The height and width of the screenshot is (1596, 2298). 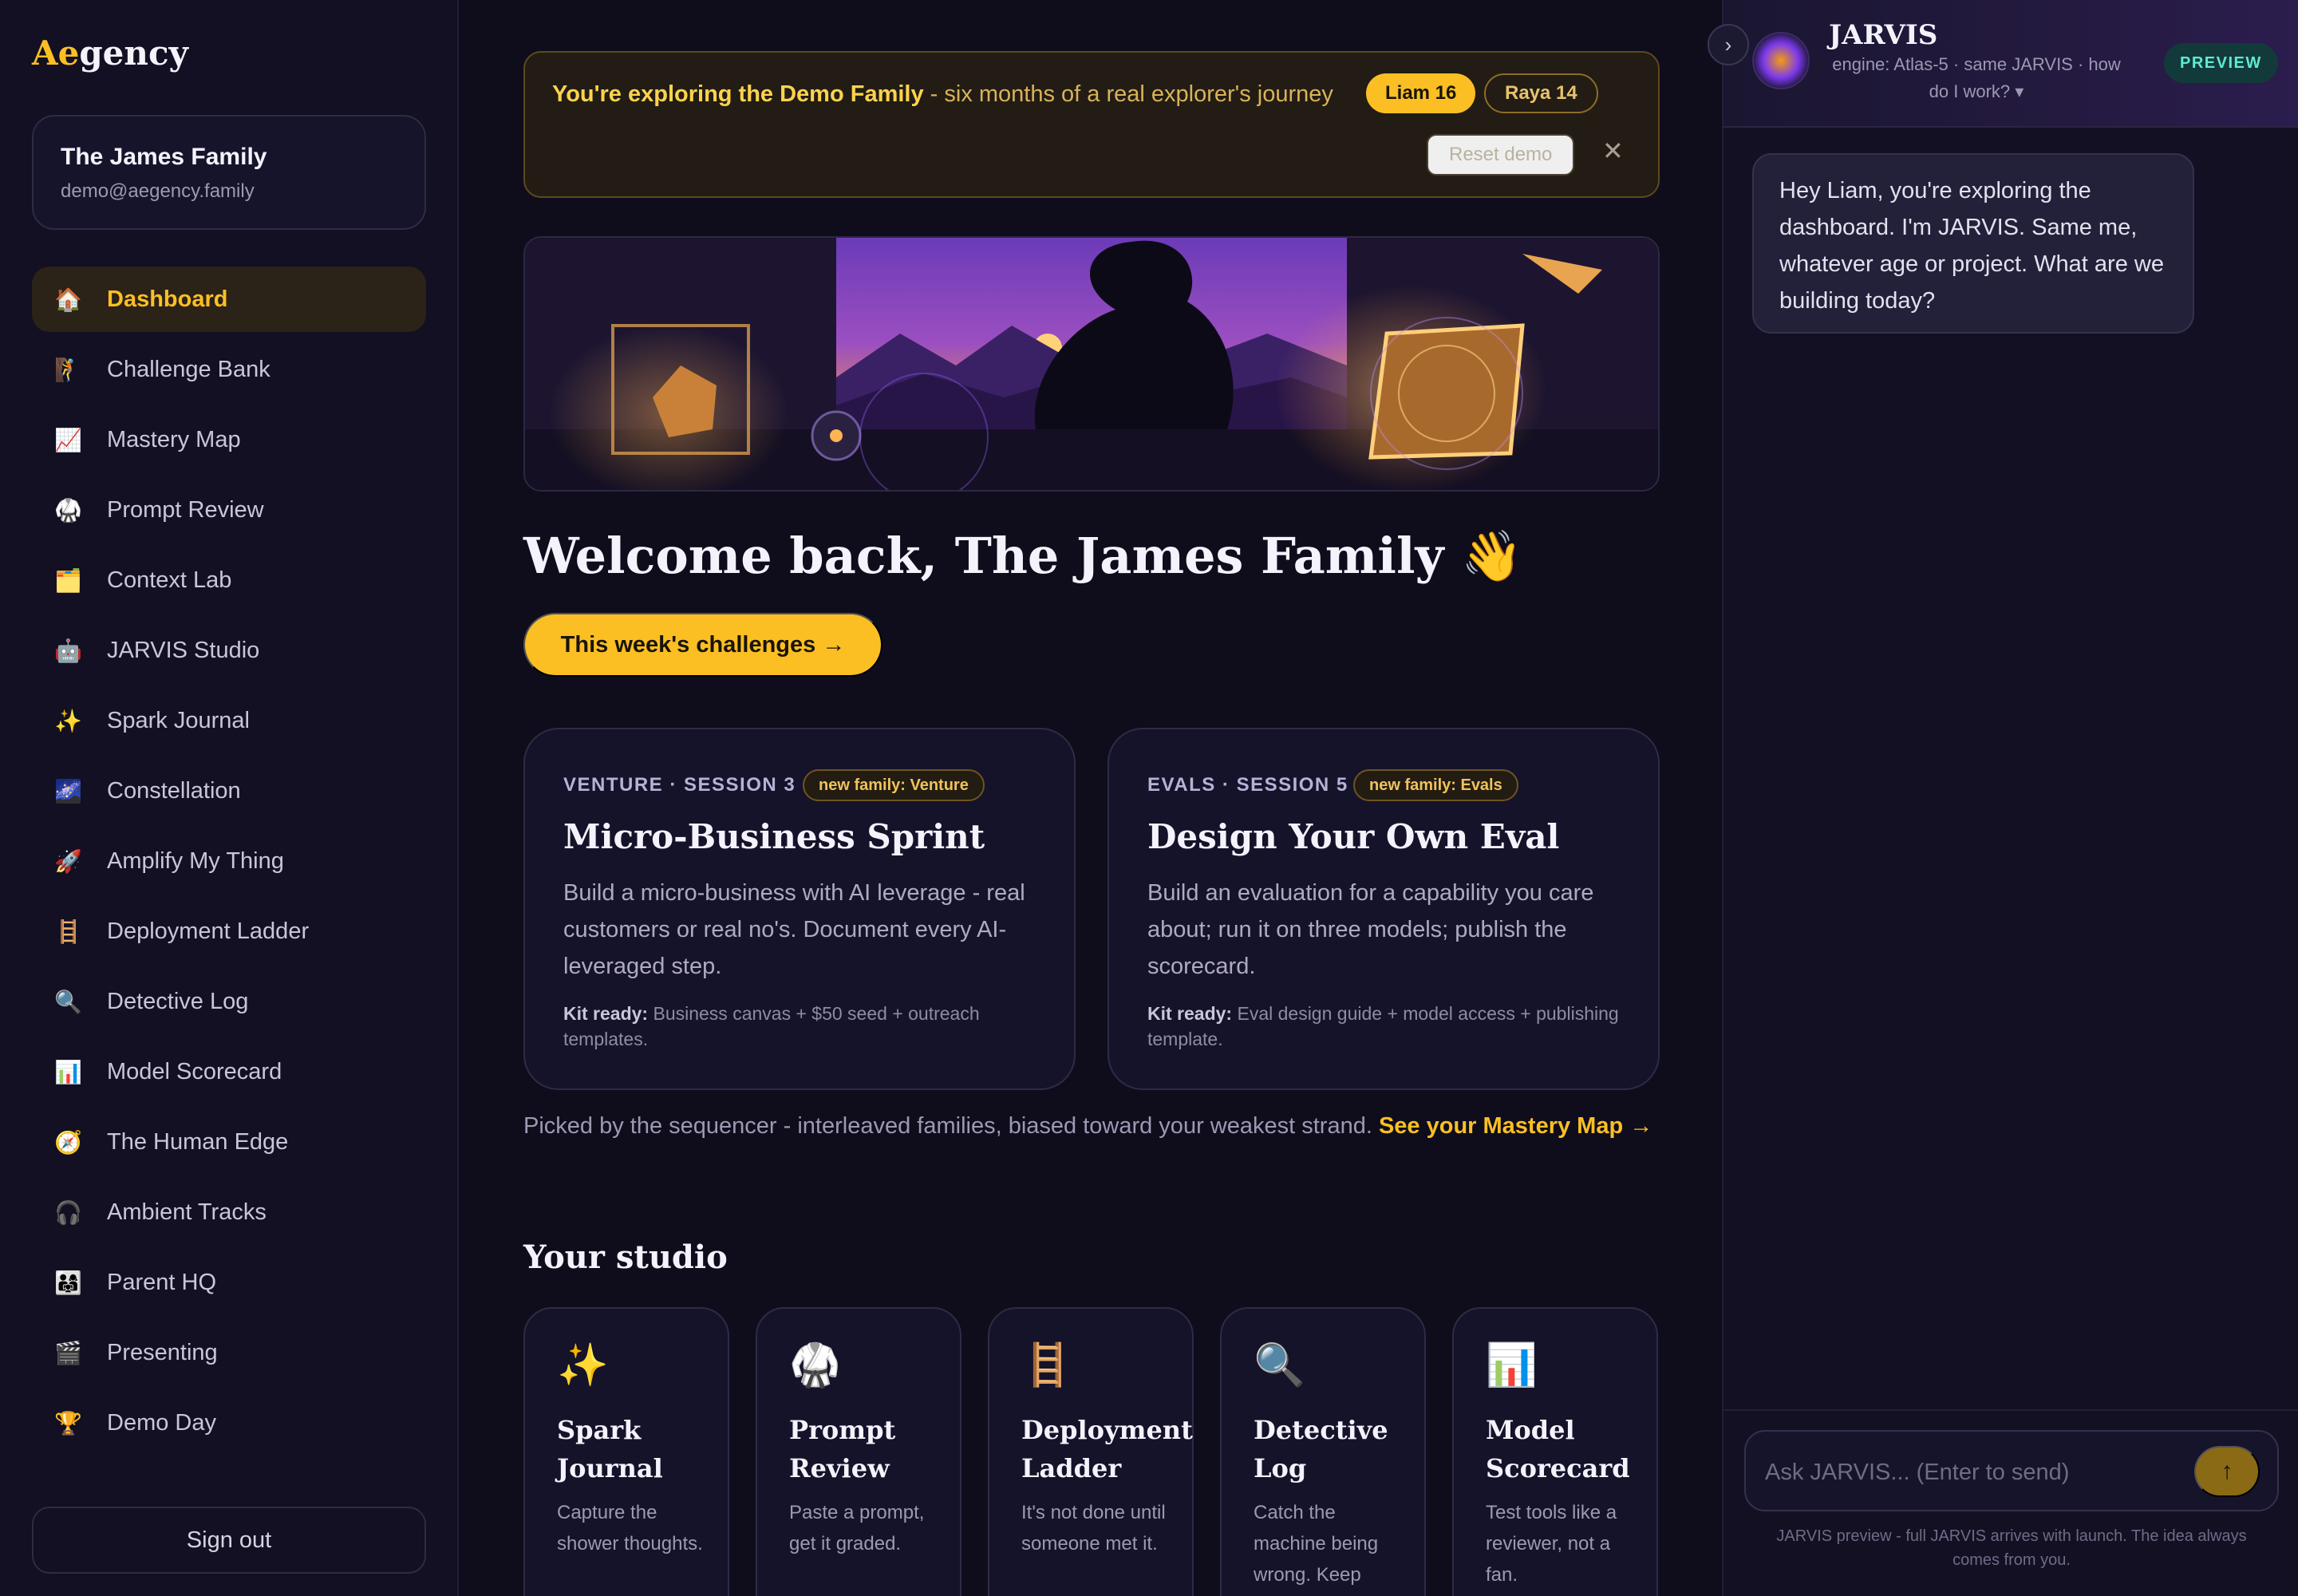 I want to click on sidebar-item-jarvis-studio: 🤖 JARVIS Studio, so click(x=229, y=650).